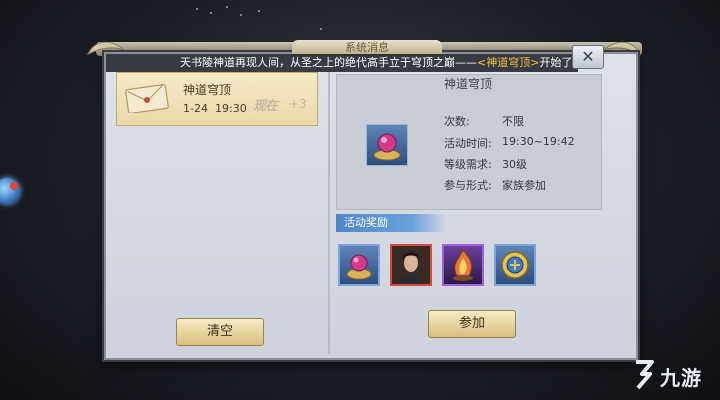 This screenshot has width=720, height=400. I want to click on announcement-marquee: 天书陵神道再现人间，从圣之上的绝代高手立于穹顶之巅——<神道穹顶>开始了, so click(342, 63).